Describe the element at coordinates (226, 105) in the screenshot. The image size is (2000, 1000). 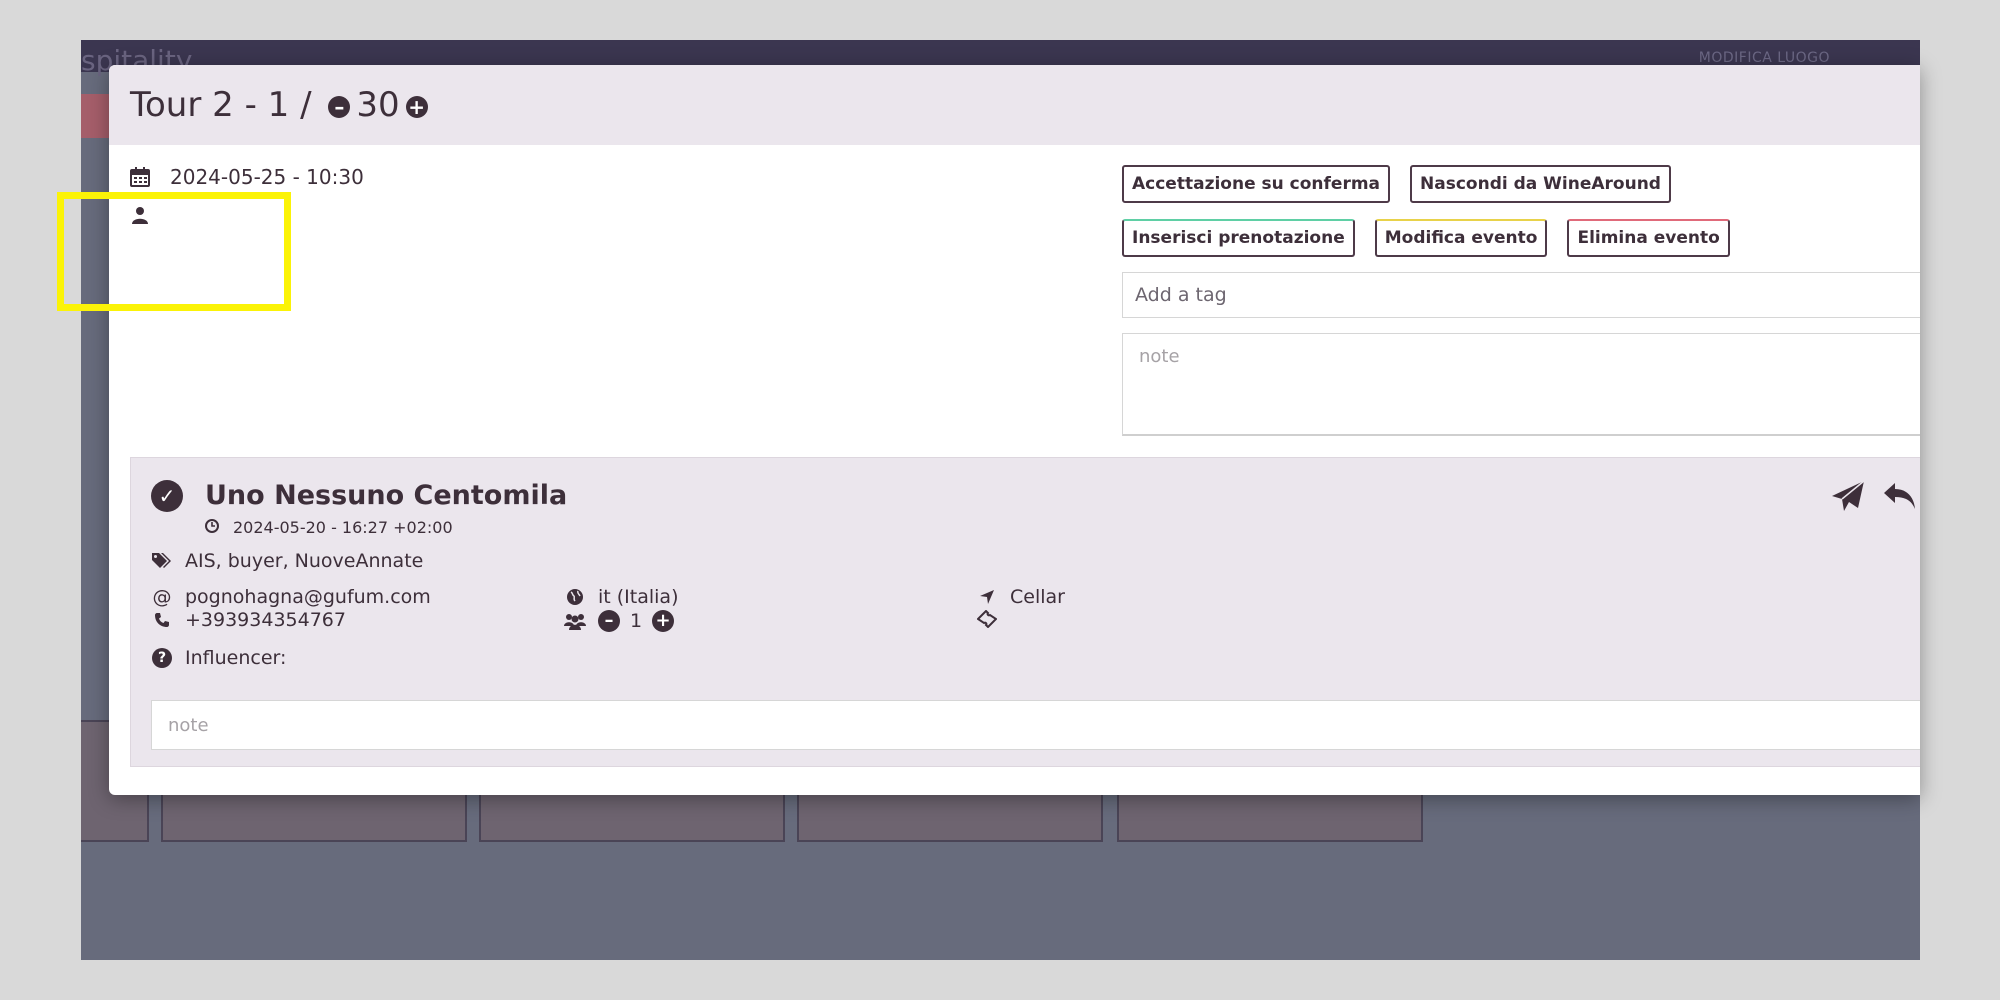
I see `modal-title: Tour 2 - 1 /` at that location.